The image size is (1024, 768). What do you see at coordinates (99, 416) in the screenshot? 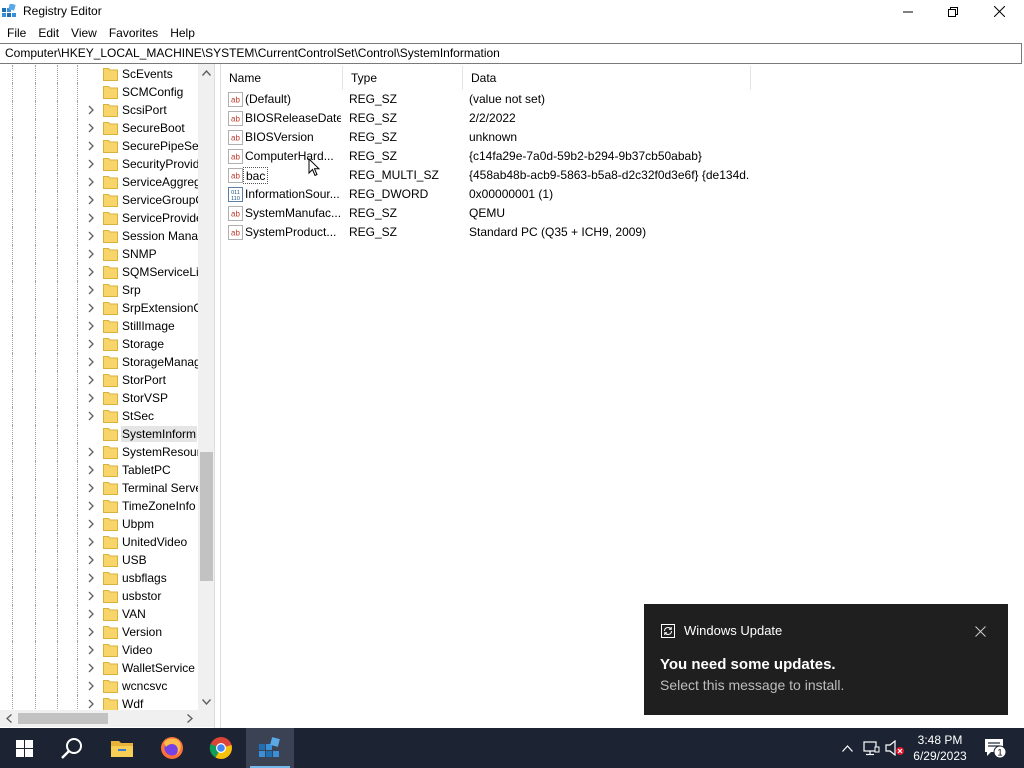
I see `tree-item: StSec` at bounding box center [99, 416].